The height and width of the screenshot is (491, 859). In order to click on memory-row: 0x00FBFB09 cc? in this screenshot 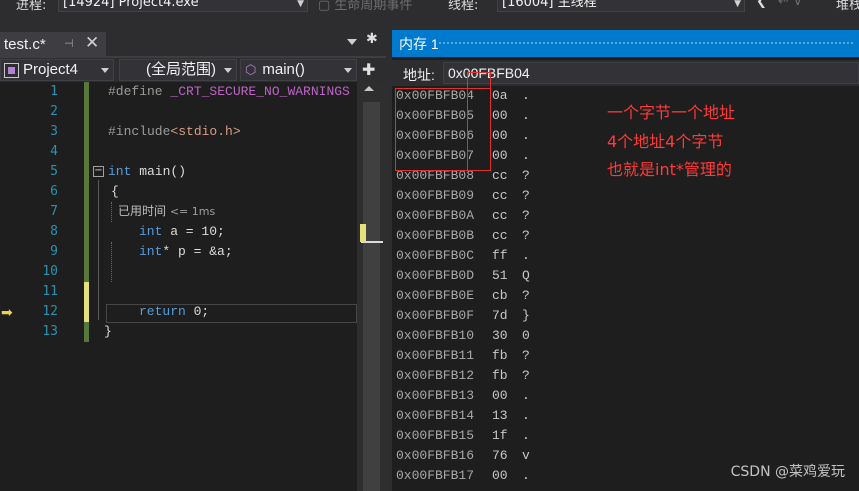, I will do `click(625, 196)`.